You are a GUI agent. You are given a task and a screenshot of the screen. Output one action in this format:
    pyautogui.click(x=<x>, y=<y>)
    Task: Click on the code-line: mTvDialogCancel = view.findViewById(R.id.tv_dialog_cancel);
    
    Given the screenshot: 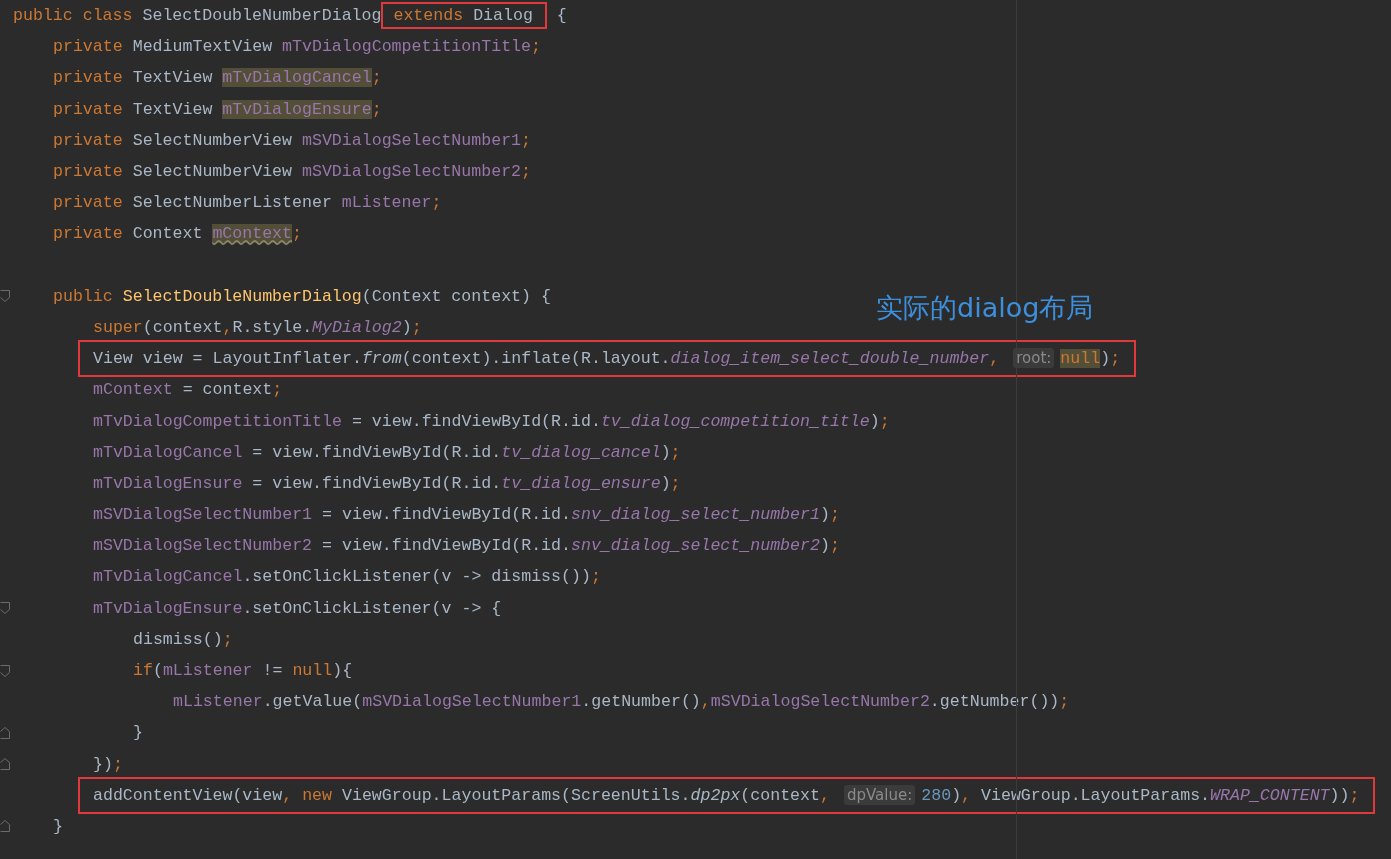 What is the action you would take?
    pyautogui.click(x=387, y=452)
    